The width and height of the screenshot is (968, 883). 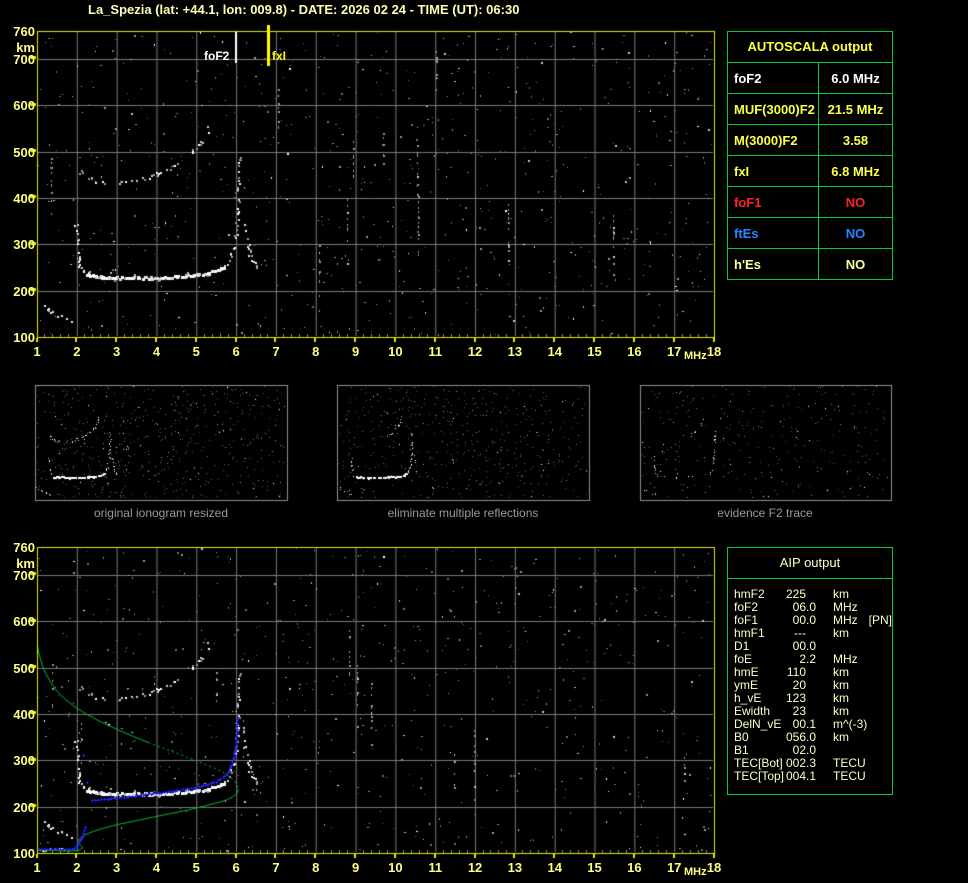 I want to click on row-value-frac: .2, so click(x=811, y=659).